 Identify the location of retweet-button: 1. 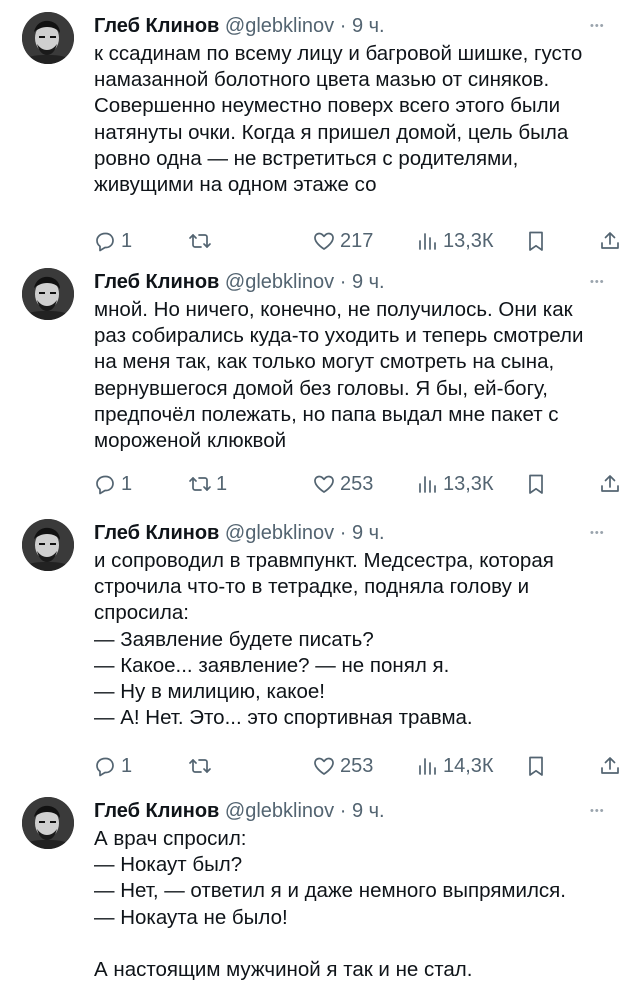
(207, 484).